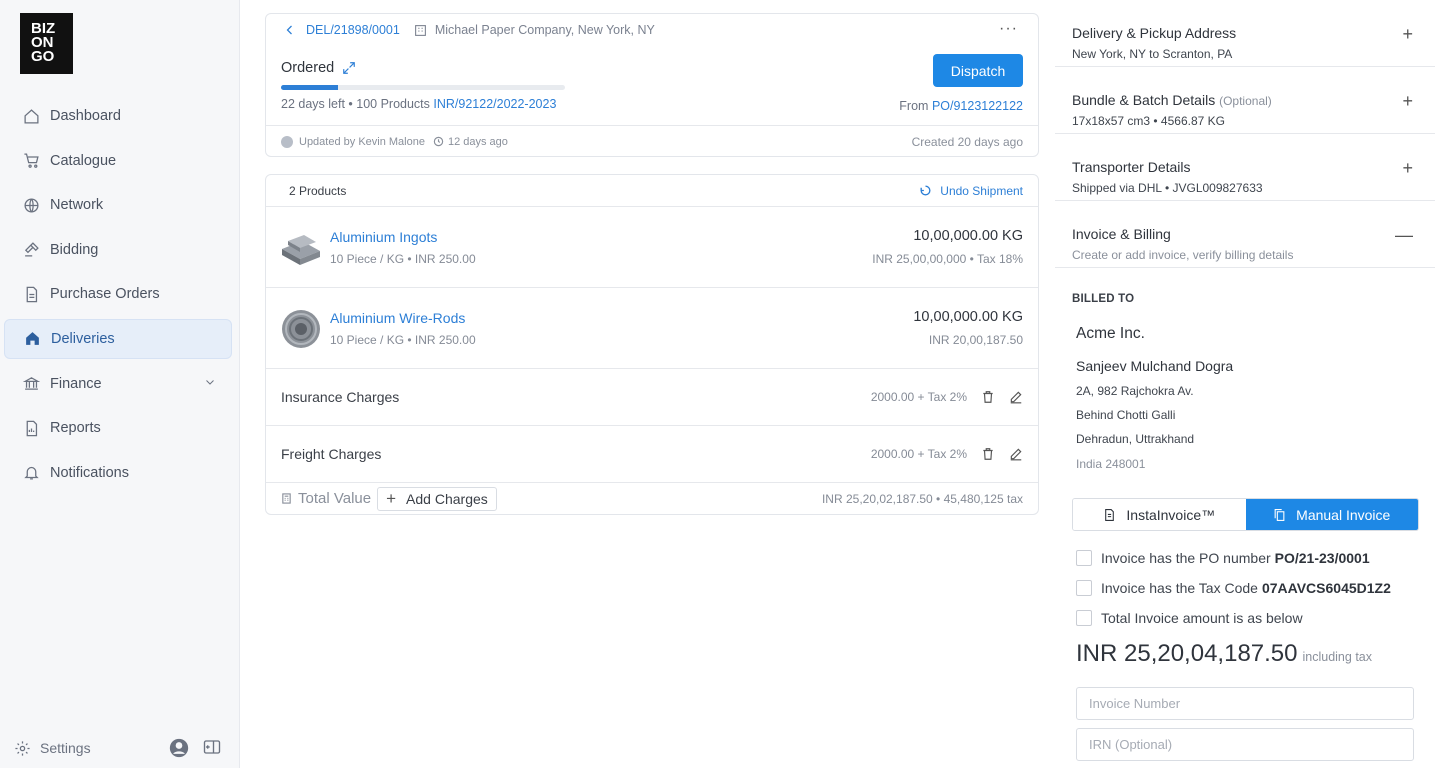  What do you see at coordinates (652, 191) in the screenshot?
I see `products-header: 2 Products Undo Shipment` at bounding box center [652, 191].